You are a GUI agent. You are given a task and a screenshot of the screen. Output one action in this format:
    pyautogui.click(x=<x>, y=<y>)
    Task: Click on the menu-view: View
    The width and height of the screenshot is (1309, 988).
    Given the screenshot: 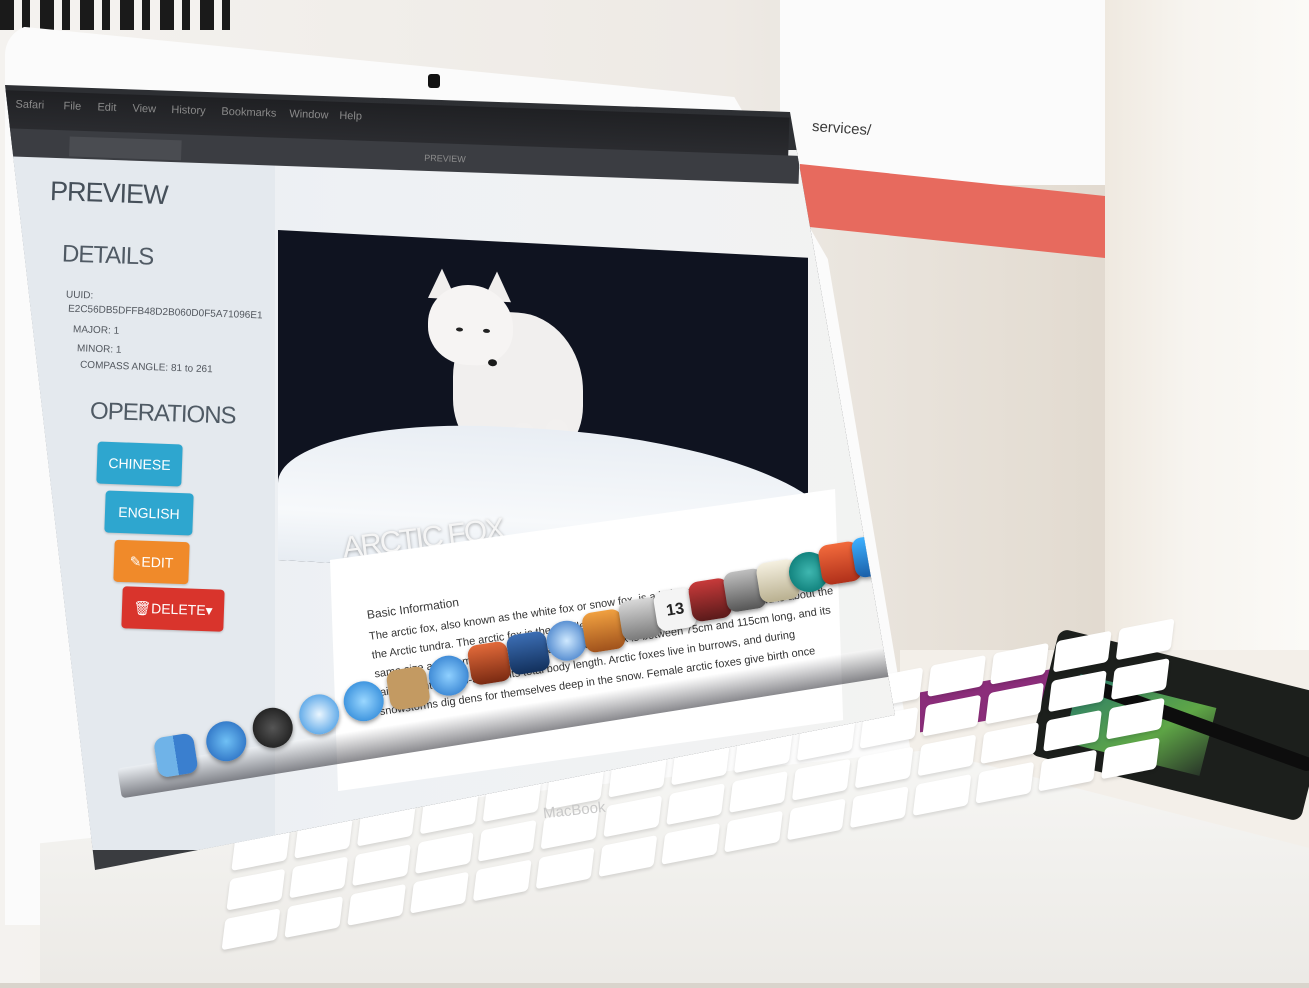 What is the action you would take?
    pyautogui.click(x=144, y=109)
    